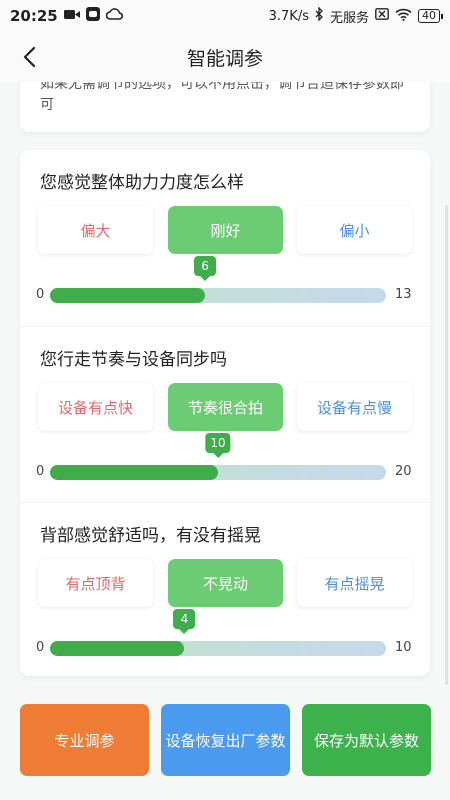 The width and height of the screenshot is (450, 800). Describe the element at coordinates (92, 16) in the screenshot. I see `app-notification-icon` at that location.